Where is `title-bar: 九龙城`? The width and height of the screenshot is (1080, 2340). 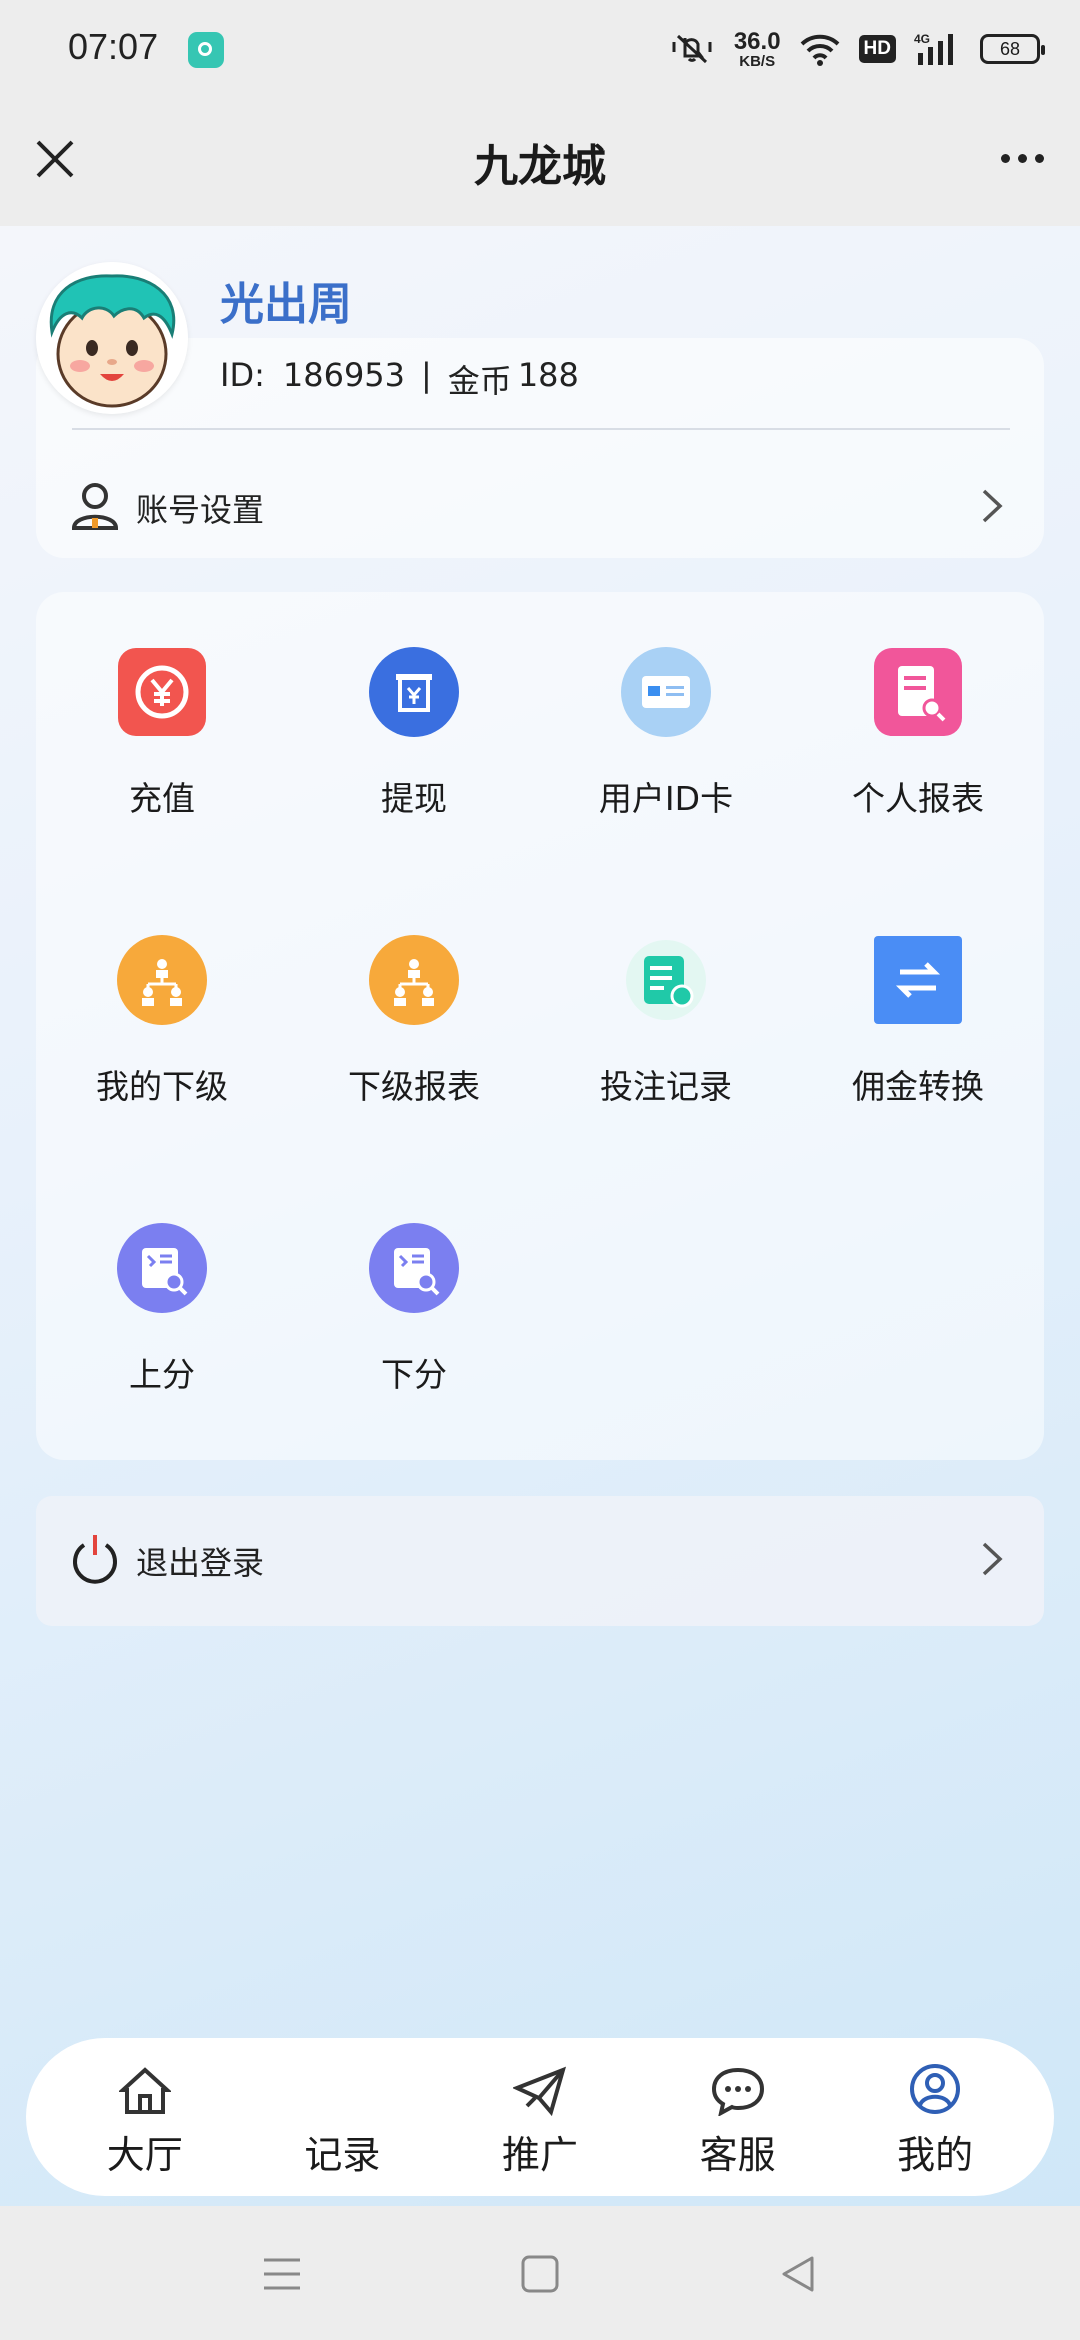 title-bar: 九龙城 is located at coordinates (540, 163).